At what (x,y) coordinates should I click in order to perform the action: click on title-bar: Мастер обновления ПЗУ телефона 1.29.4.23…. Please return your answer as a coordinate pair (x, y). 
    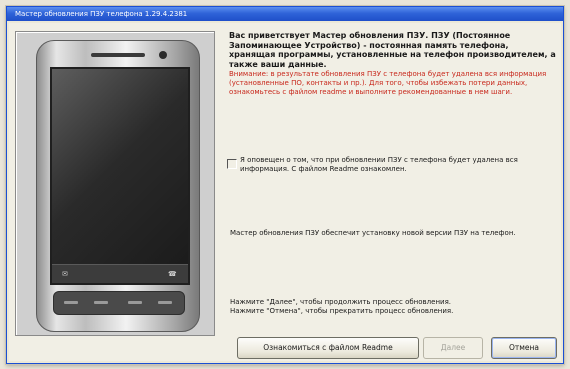
    Looking at the image, I should click on (285, 14).